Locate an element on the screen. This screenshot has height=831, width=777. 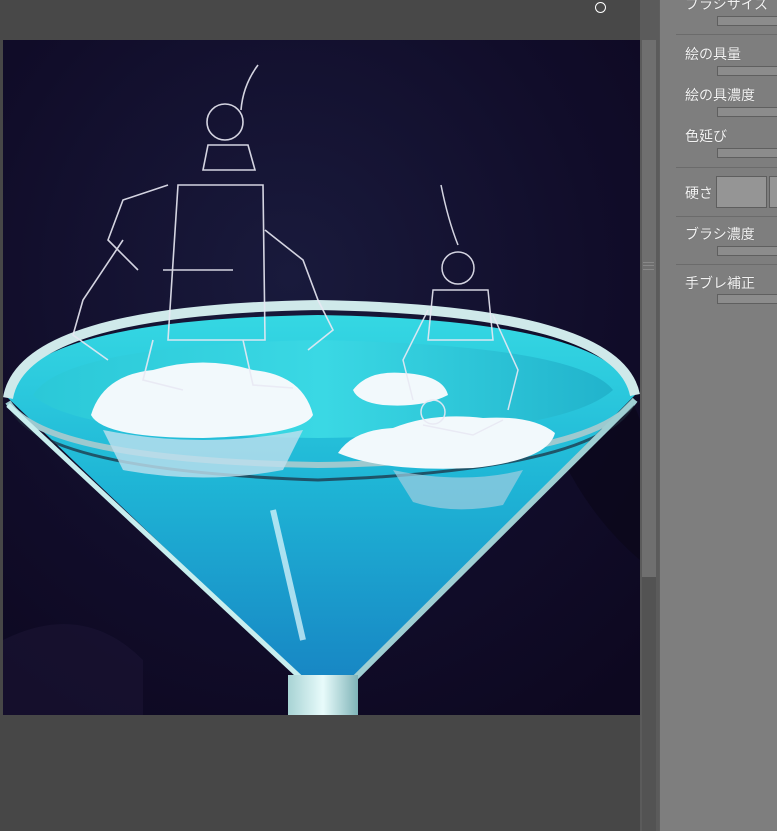
canvas-top-area is located at coordinates (320, 20).